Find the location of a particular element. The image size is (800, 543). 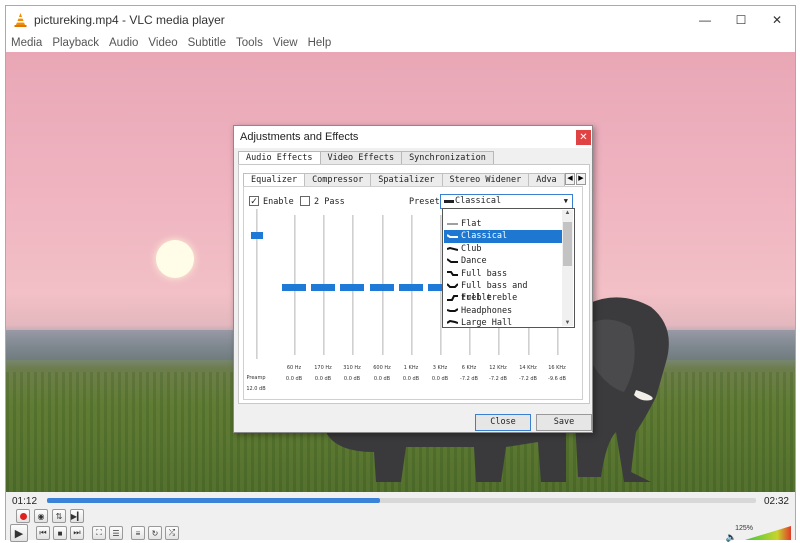

scroll-down-icon: ▼ is located at coordinates (567, 323).